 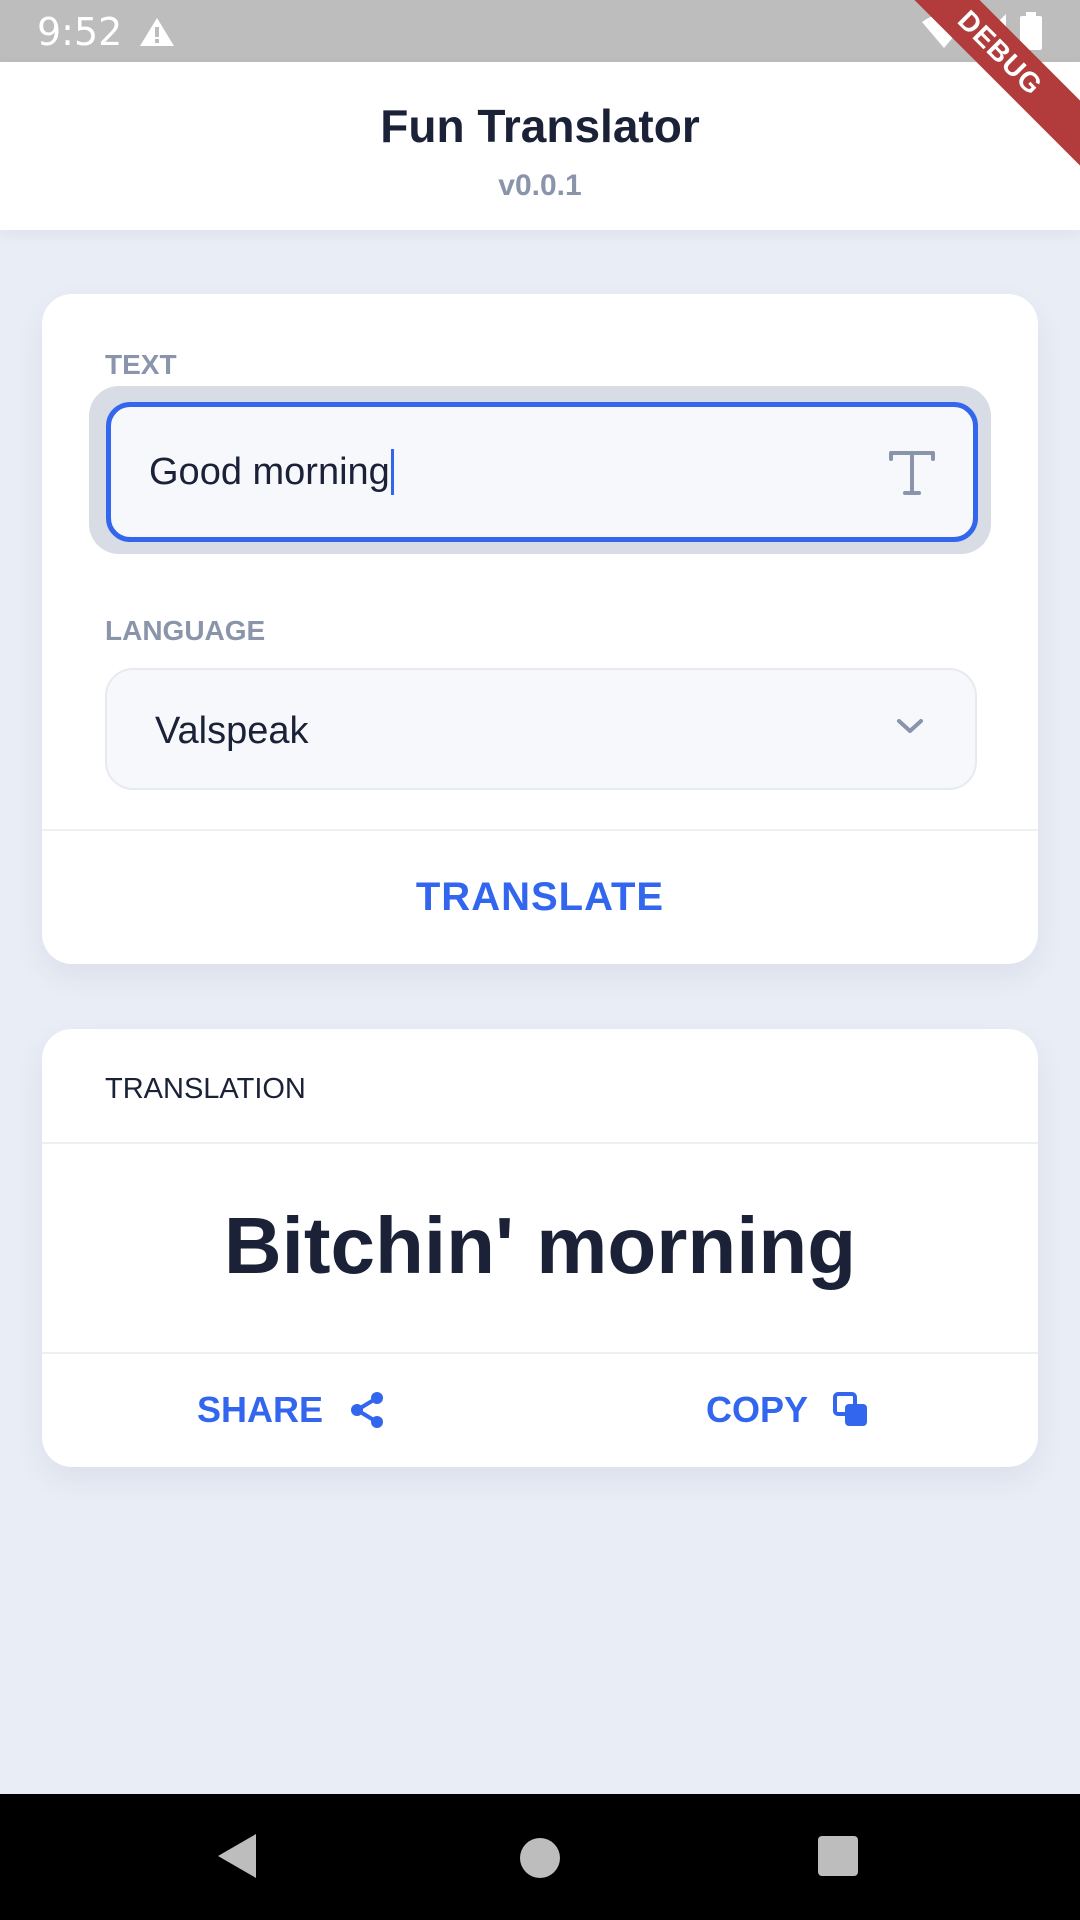 I want to click on text-caret, so click(x=392, y=472).